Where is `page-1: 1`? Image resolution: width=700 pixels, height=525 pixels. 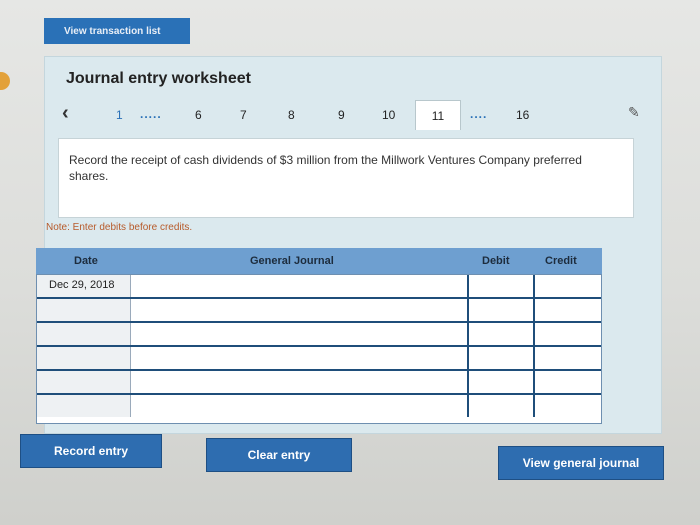
page-1: 1 is located at coordinates (119, 115).